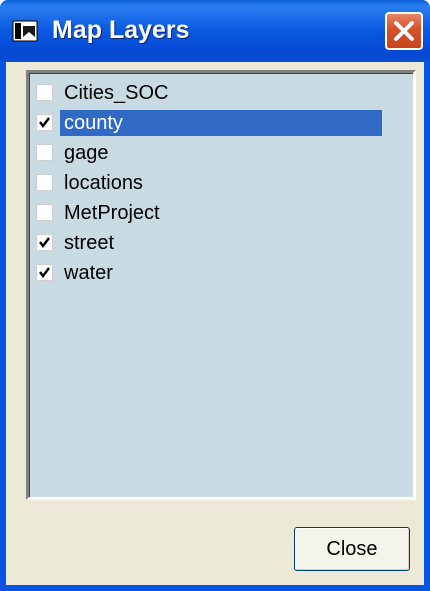 This screenshot has height=591, width=430. Describe the element at coordinates (221, 273) in the screenshot. I see `layer-item: water` at that location.